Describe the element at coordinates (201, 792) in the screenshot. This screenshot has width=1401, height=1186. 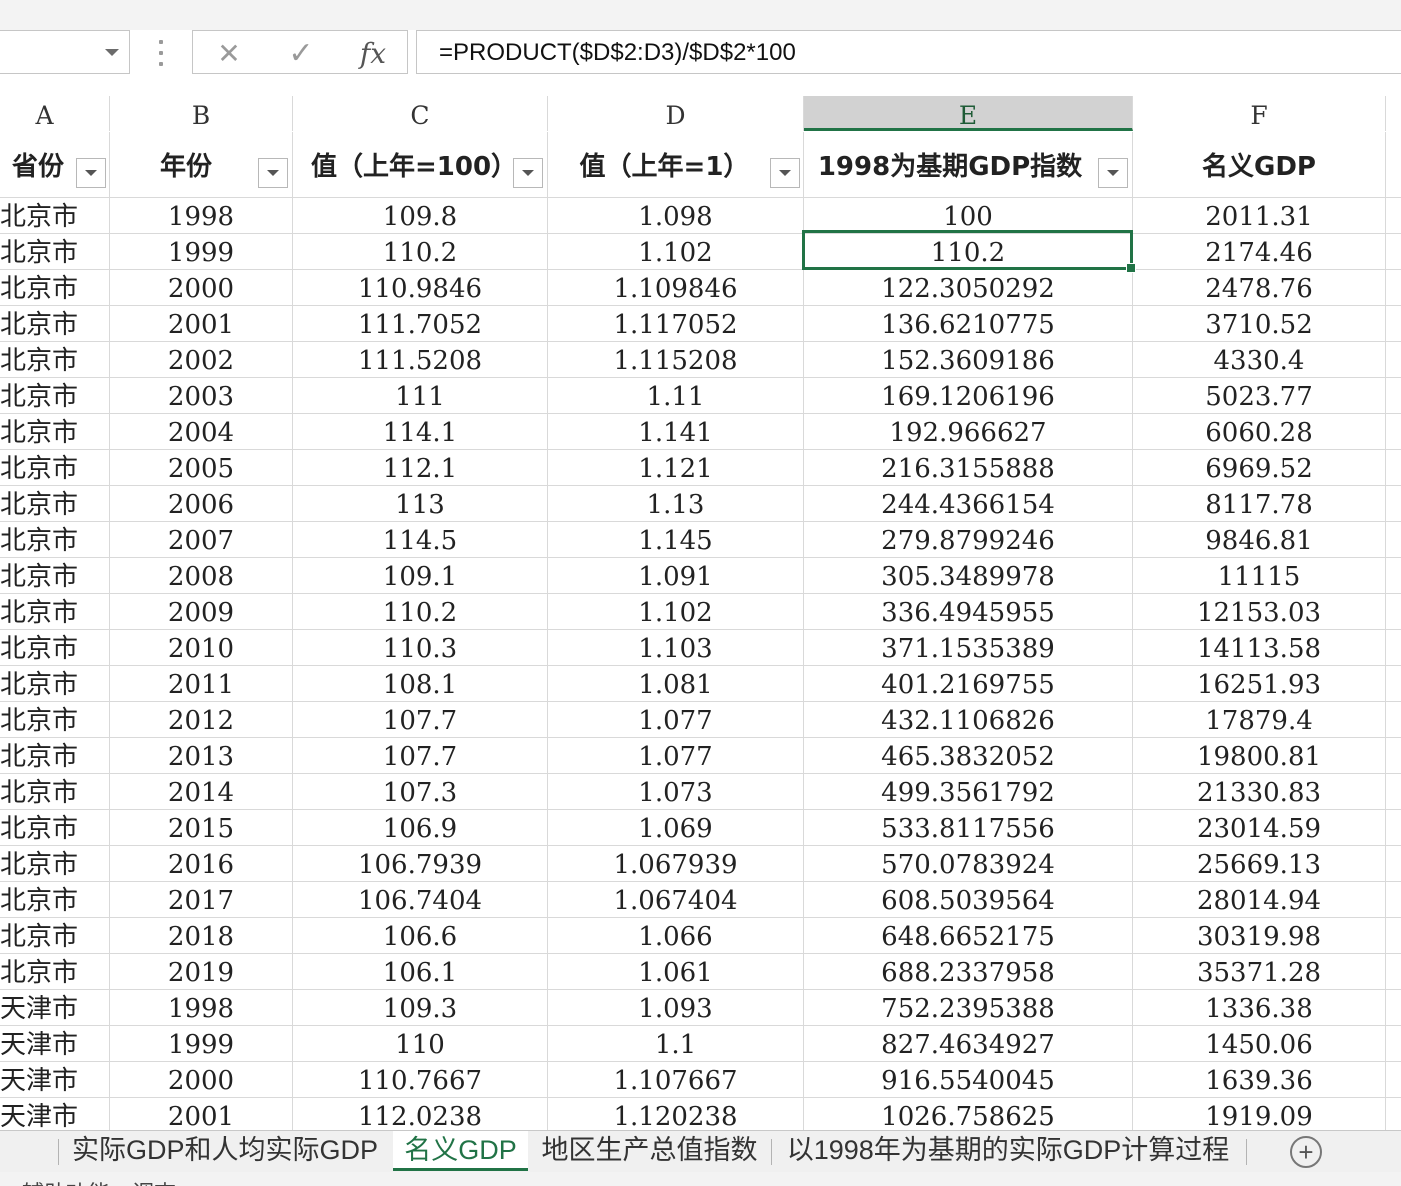
I see `cell-year: 2014` at that location.